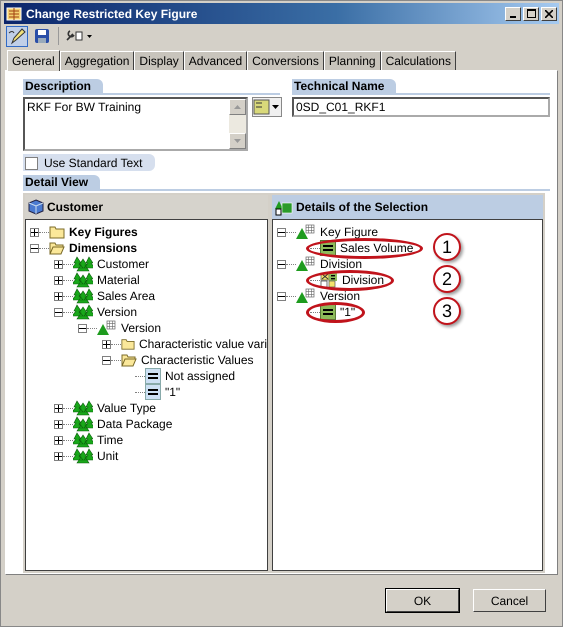  Describe the element at coordinates (197, 360) in the screenshot. I see `tree-item-label: Characteristic Values` at that location.